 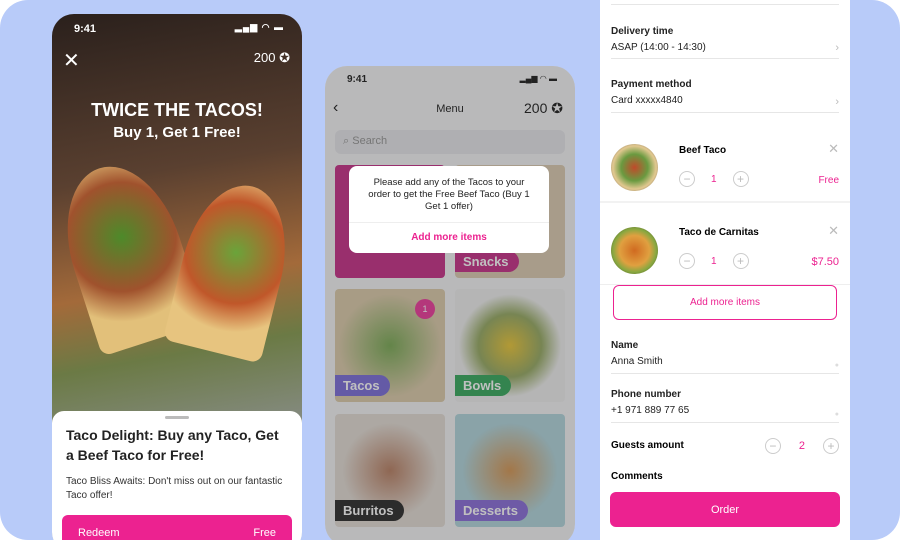 What do you see at coordinates (177, 417) in the screenshot?
I see `drag-handle` at bounding box center [177, 417].